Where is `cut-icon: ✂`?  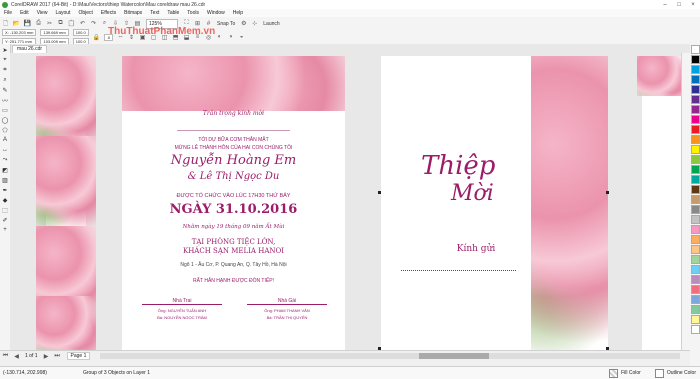
cut-icon: ✂ is located at coordinates (49, 23).